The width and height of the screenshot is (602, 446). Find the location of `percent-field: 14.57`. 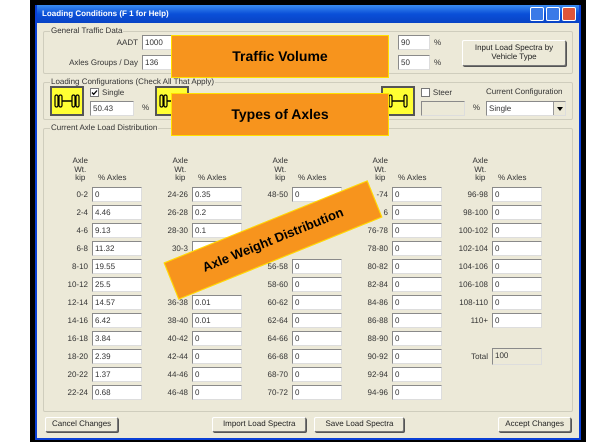

percent-field: 14.57 is located at coordinates (117, 302).